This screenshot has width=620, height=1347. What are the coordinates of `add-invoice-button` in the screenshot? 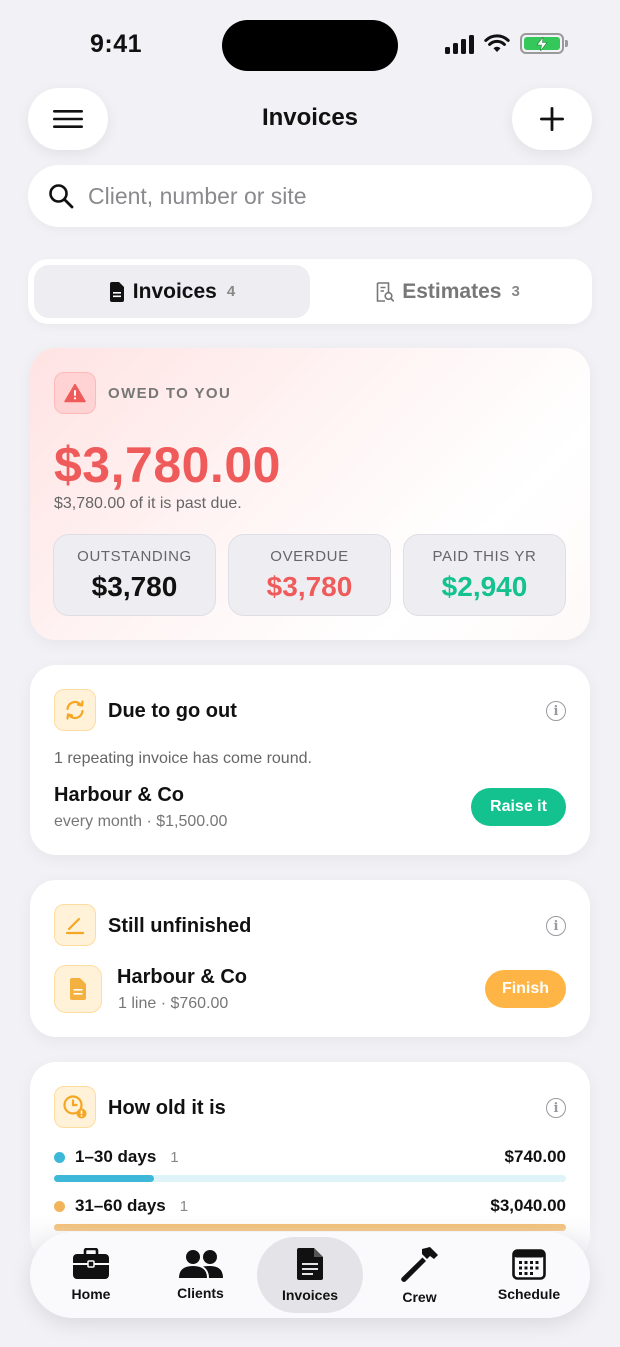 It's located at (552, 119).